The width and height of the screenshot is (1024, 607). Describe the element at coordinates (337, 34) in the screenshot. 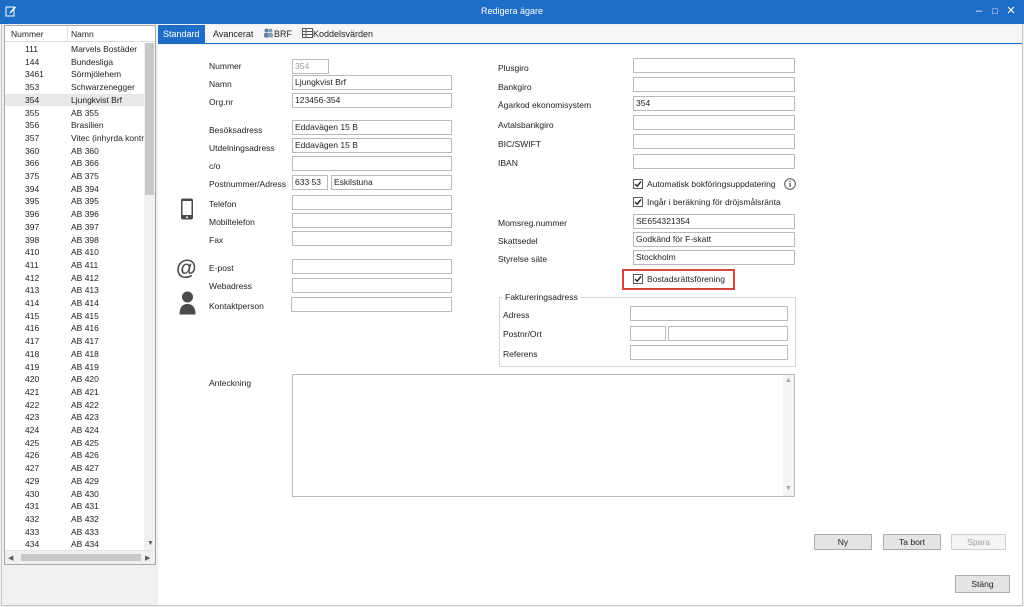

I see `tab-koddelsvarden: Koddelsvärden` at that location.